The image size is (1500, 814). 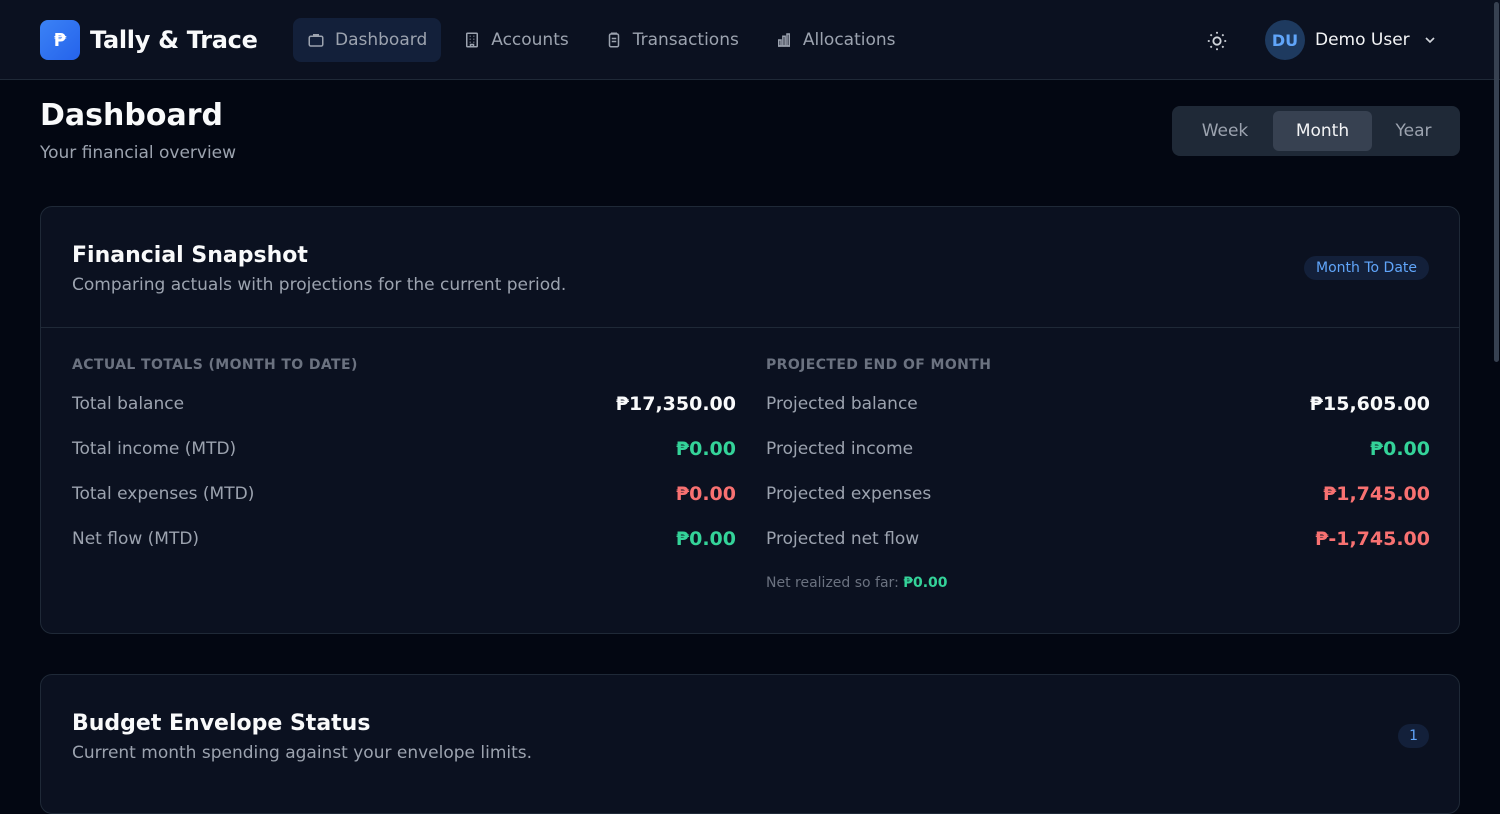 I want to click on chevron-down-icon, so click(x=1430, y=40).